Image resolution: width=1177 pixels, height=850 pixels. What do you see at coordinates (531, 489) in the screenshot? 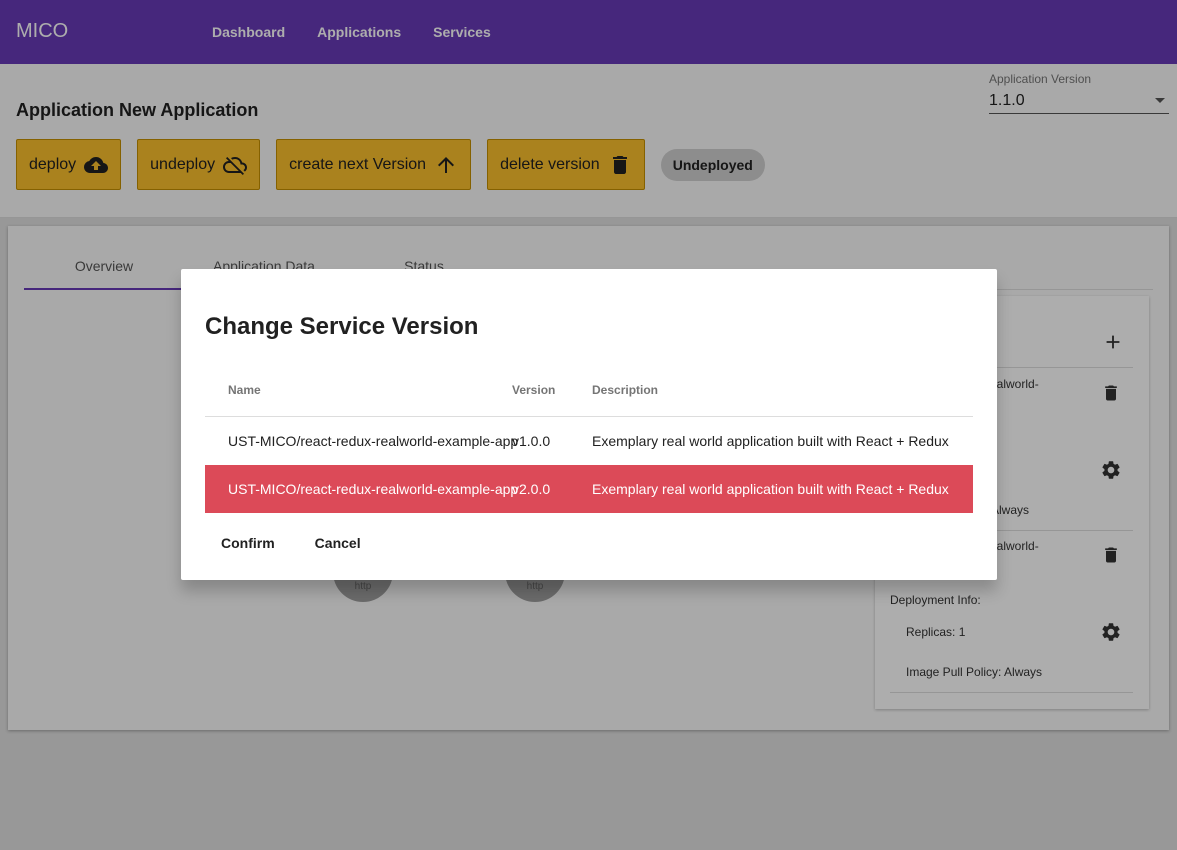
I see `row-version: v2.0.0` at bounding box center [531, 489].